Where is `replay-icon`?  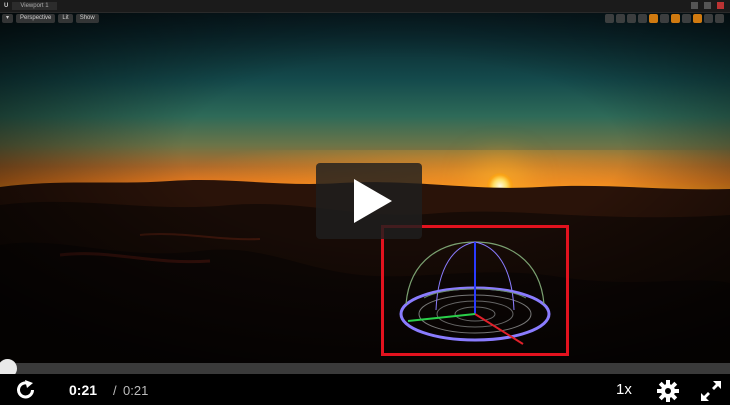 replay-icon is located at coordinates (26, 390).